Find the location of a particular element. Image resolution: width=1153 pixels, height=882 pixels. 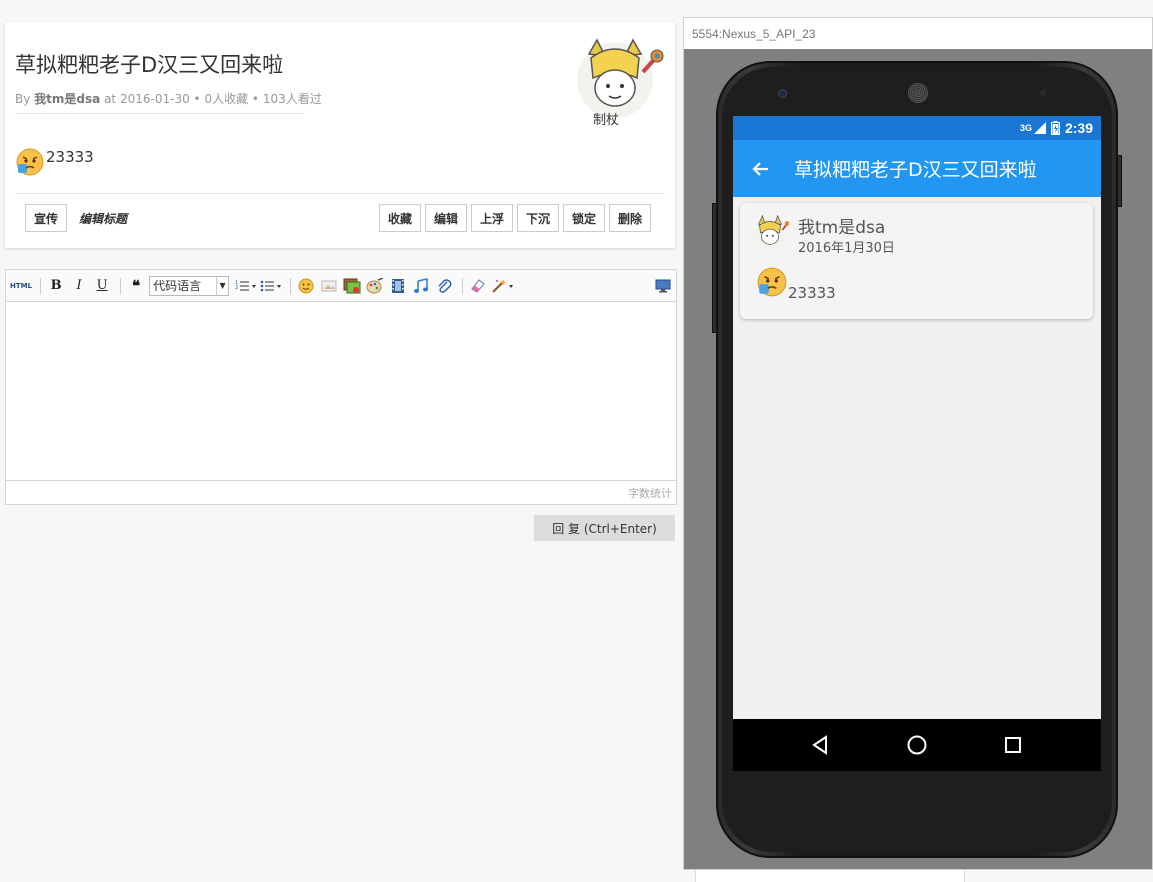

music-button is located at coordinates (421, 286).